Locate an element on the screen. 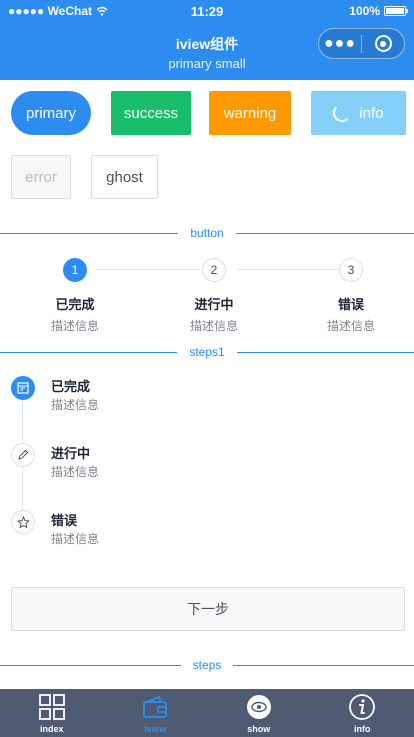 This screenshot has height=737, width=414. warning-button: warning is located at coordinates (250, 113).